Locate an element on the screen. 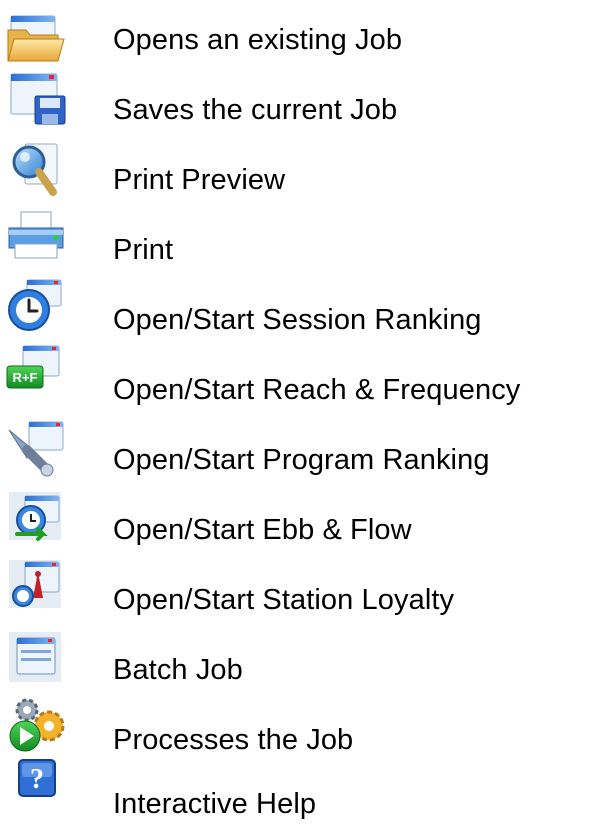  batch-job-icon is located at coordinates (36, 659).